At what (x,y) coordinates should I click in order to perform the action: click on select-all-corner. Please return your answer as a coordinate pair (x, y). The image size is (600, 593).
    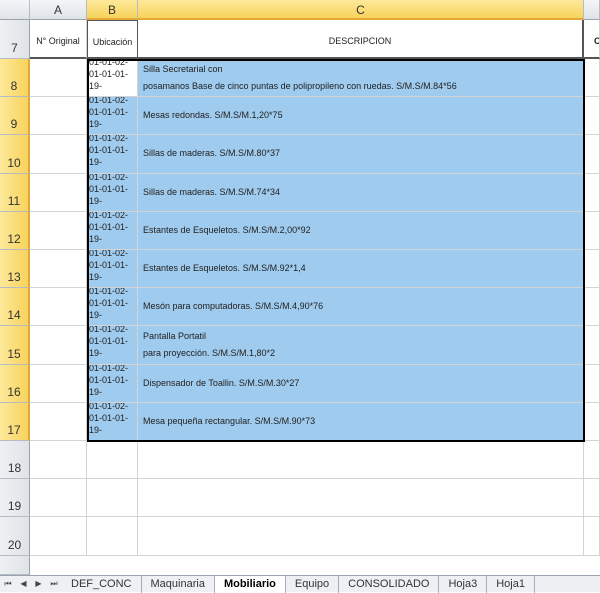
    Looking at the image, I should click on (15, 10).